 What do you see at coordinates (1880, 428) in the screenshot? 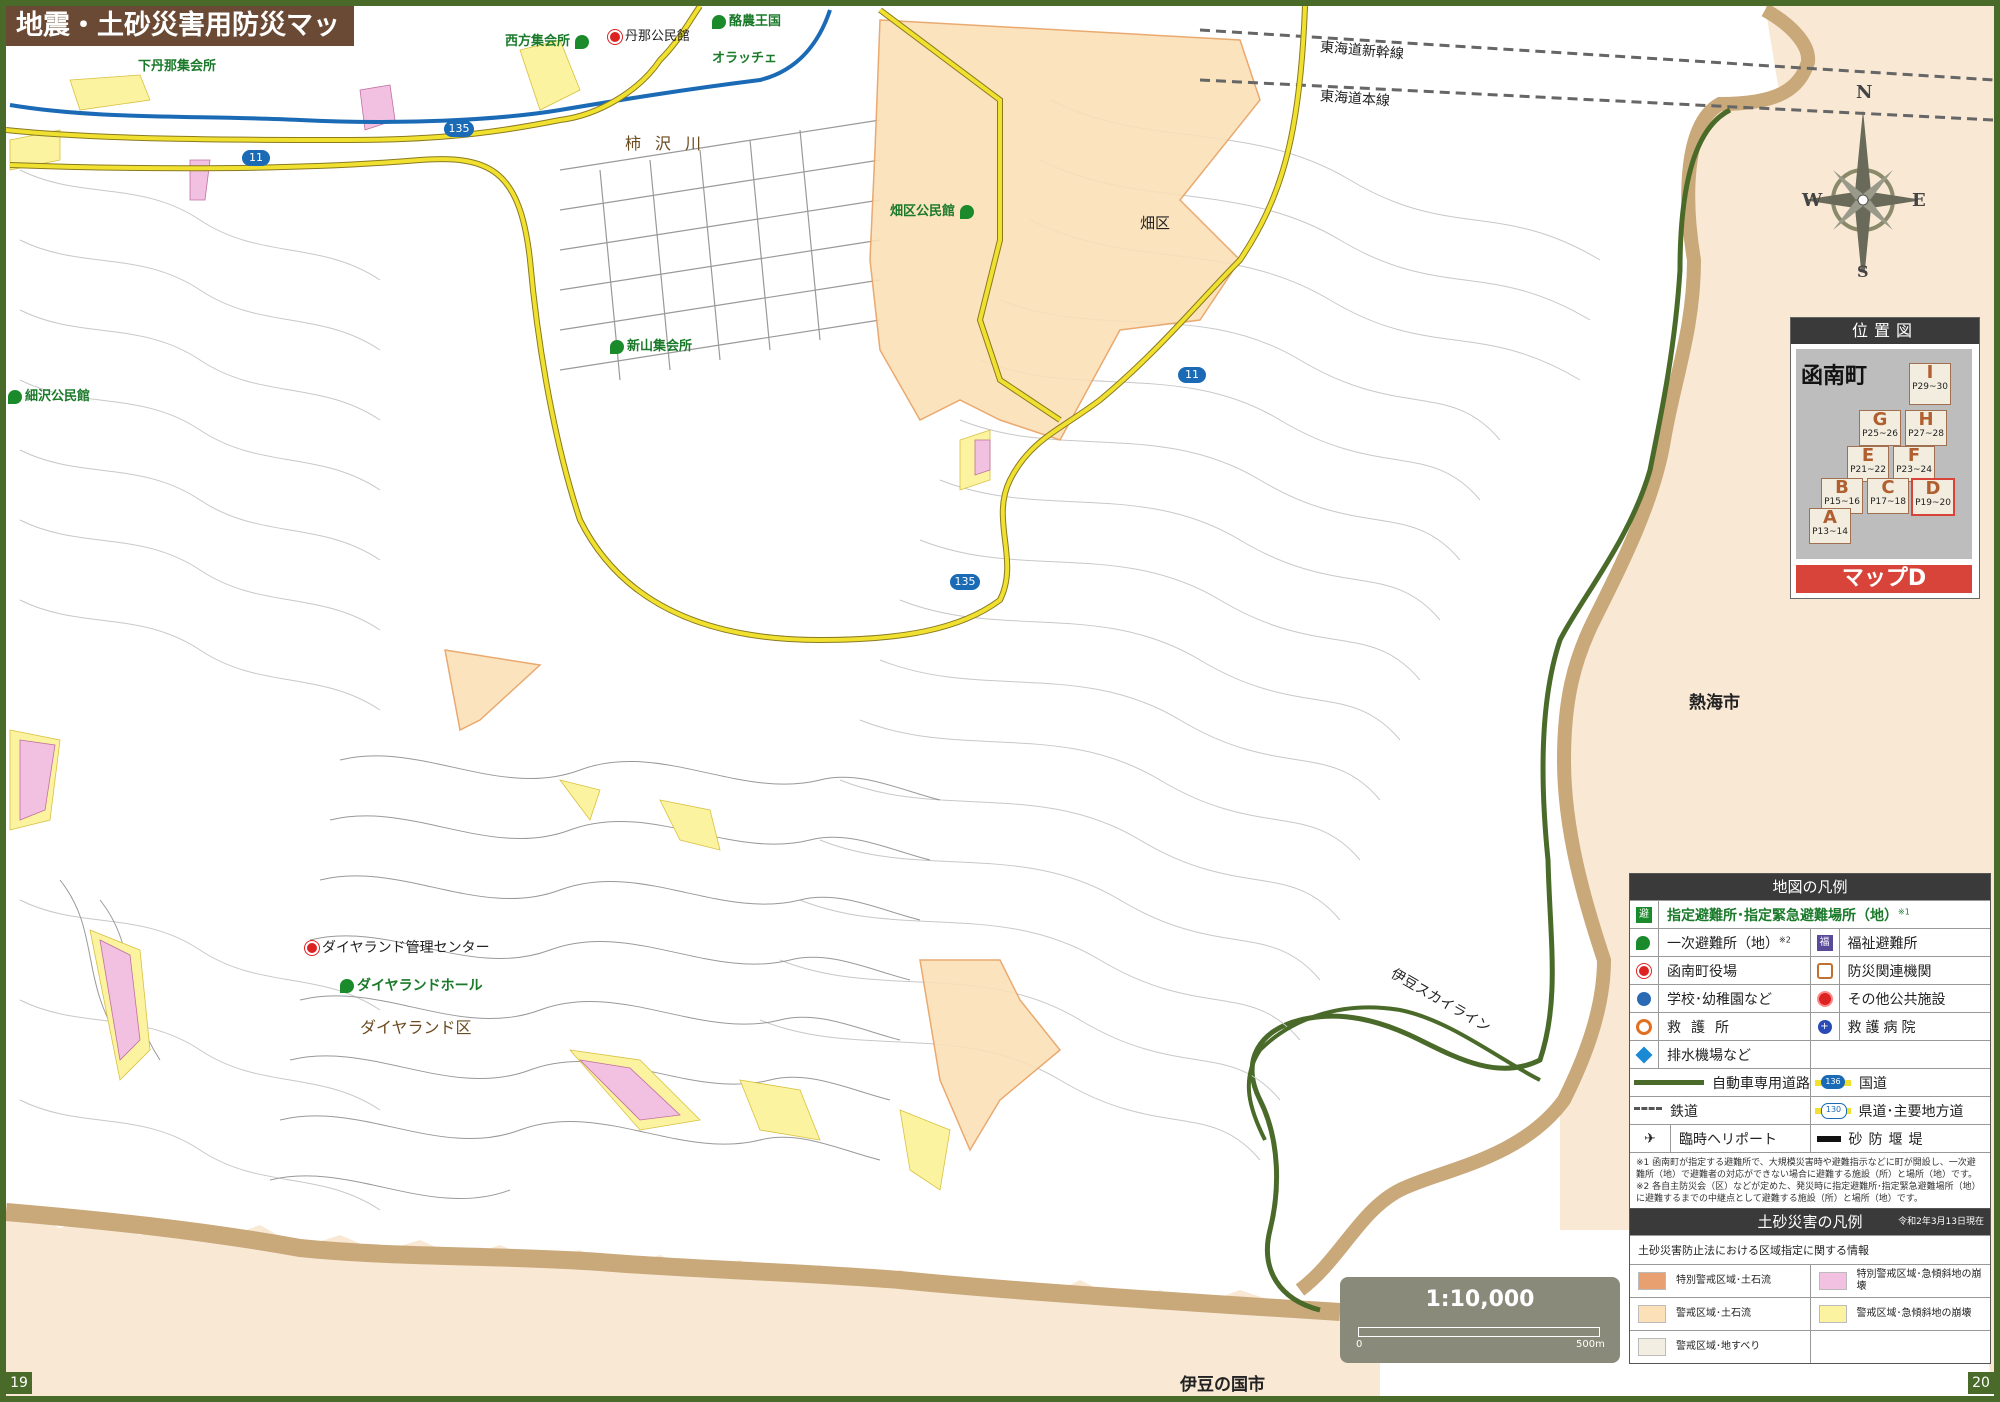
I see `locator-sheet-g: G P25~26` at bounding box center [1880, 428].